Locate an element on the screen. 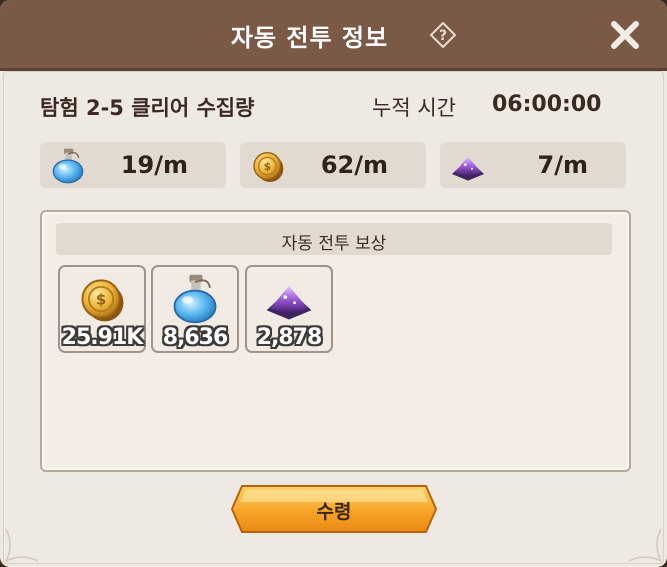 The height and width of the screenshot is (567, 667). rate-gold-value: 62/m is located at coordinates (354, 165).